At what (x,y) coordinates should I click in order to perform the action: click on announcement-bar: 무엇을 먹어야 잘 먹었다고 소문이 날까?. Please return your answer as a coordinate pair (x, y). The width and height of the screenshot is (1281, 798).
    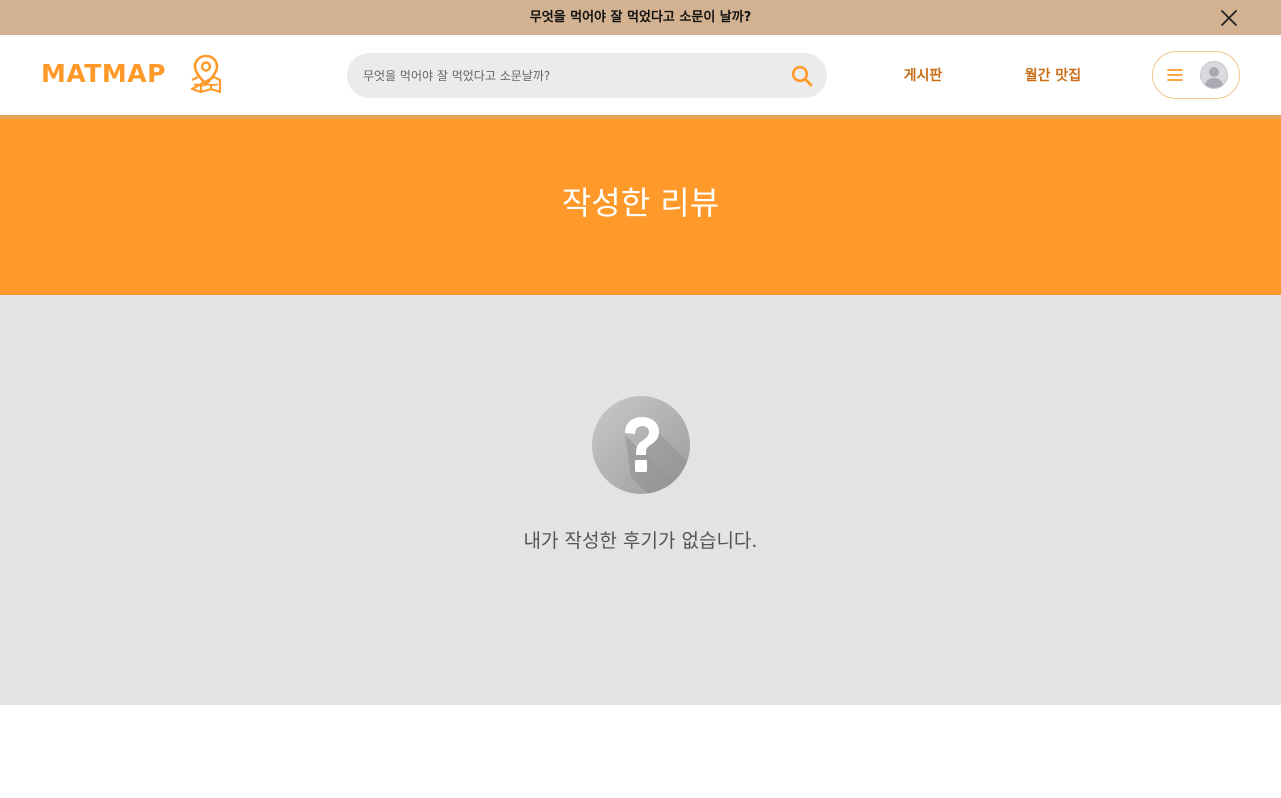
    Looking at the image, I should click on (640, 17).